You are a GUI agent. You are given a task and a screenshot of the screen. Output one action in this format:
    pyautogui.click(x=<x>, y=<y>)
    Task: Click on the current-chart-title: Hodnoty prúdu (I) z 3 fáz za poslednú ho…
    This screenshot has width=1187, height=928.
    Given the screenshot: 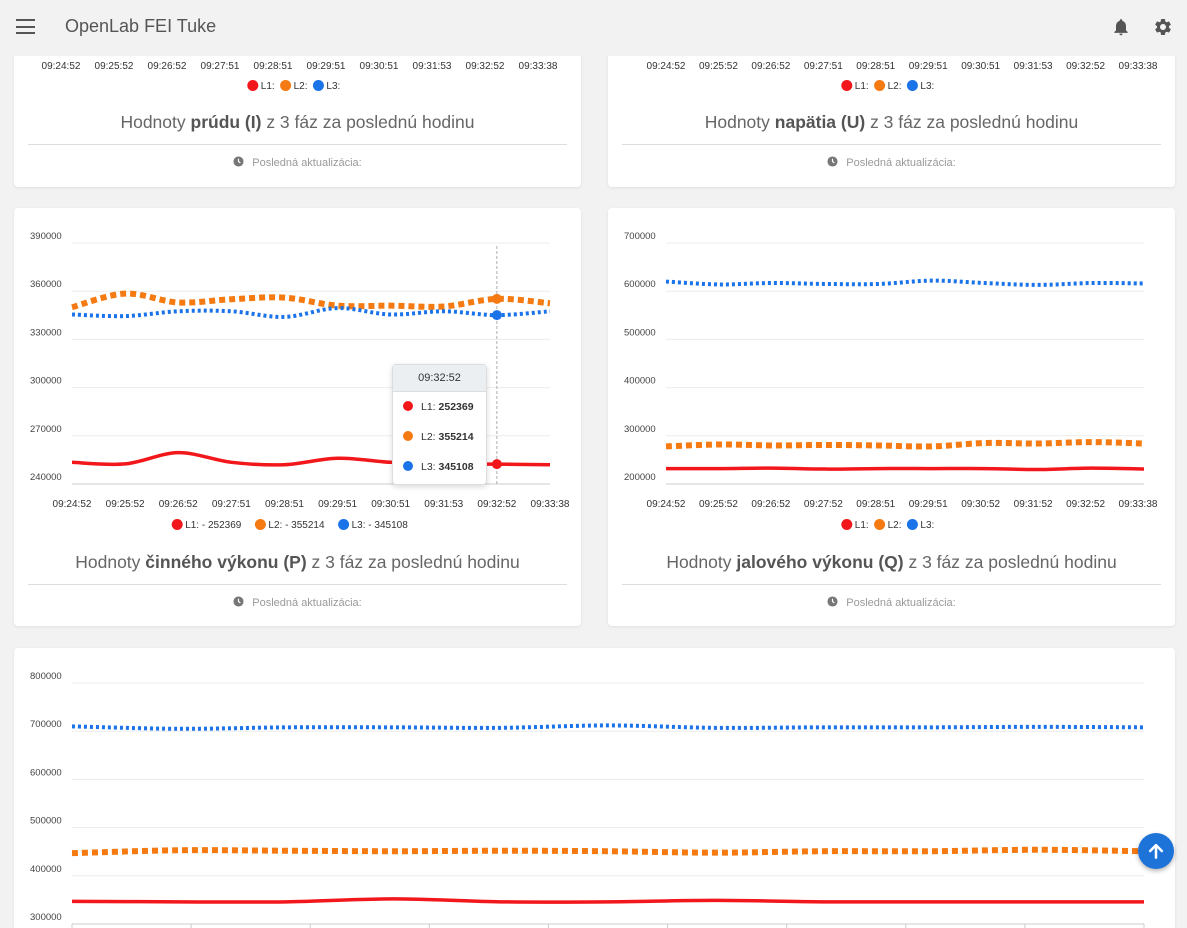 What is the action you would take?
    pyautogui.click(x=297, y=122)
    